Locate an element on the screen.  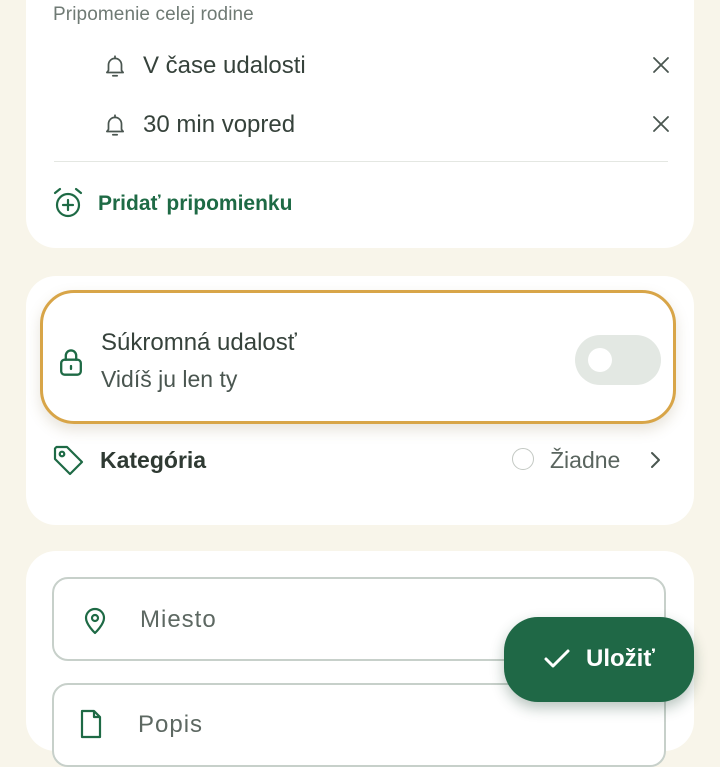
reminder-item: 30 min vopred is located at coordinates (360, 125).